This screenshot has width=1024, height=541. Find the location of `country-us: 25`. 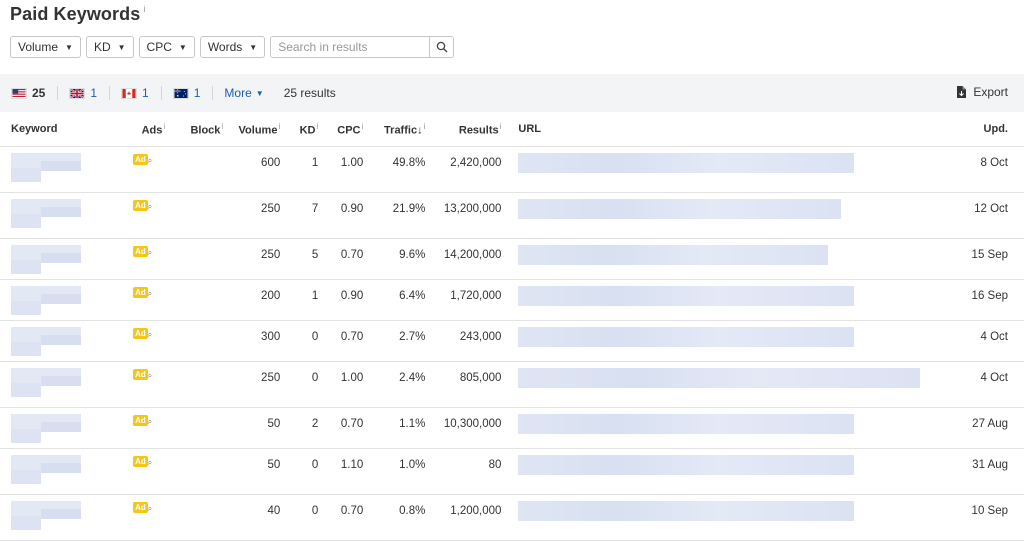

country-us: 25 is located at coordinates (28, 93).